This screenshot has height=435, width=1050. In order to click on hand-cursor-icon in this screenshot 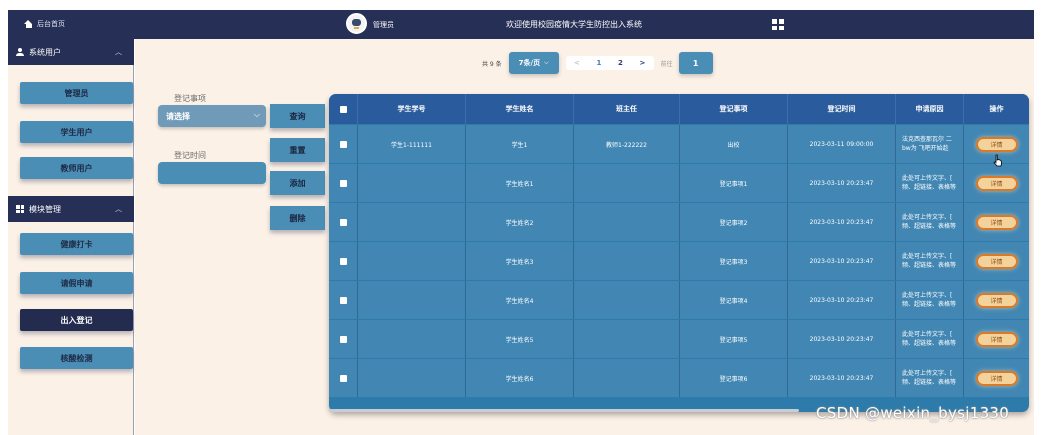, I will do `click(998, 160)`.